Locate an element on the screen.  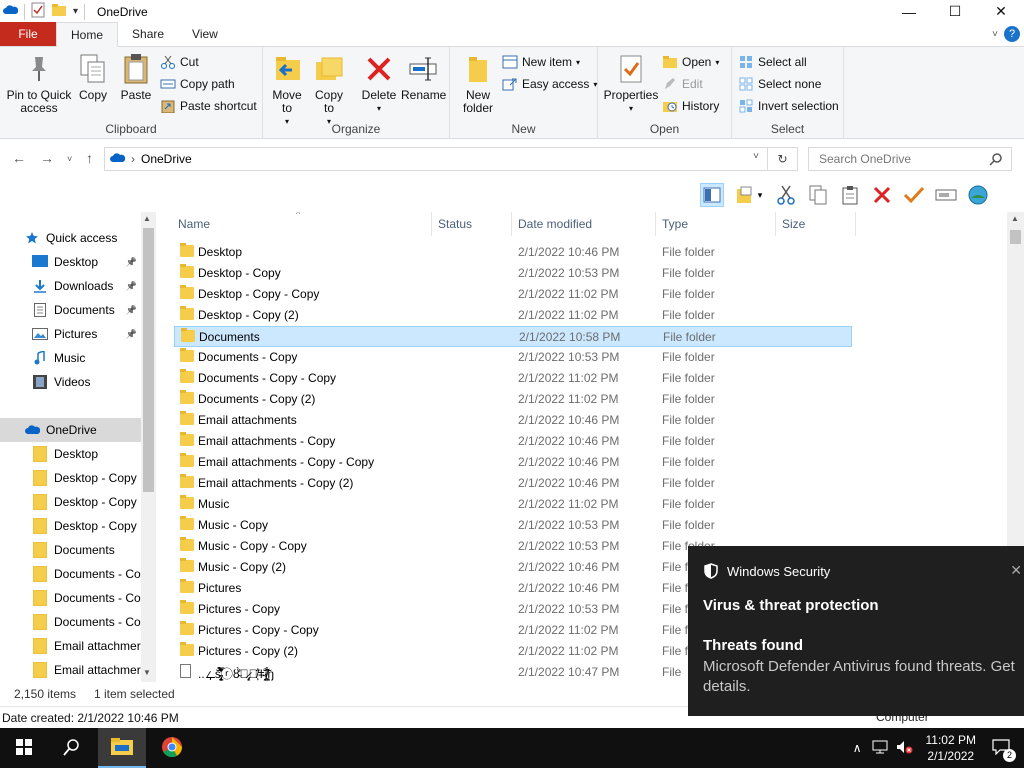
properties-button: Properties ▾ is located at coordinates (631, 84).